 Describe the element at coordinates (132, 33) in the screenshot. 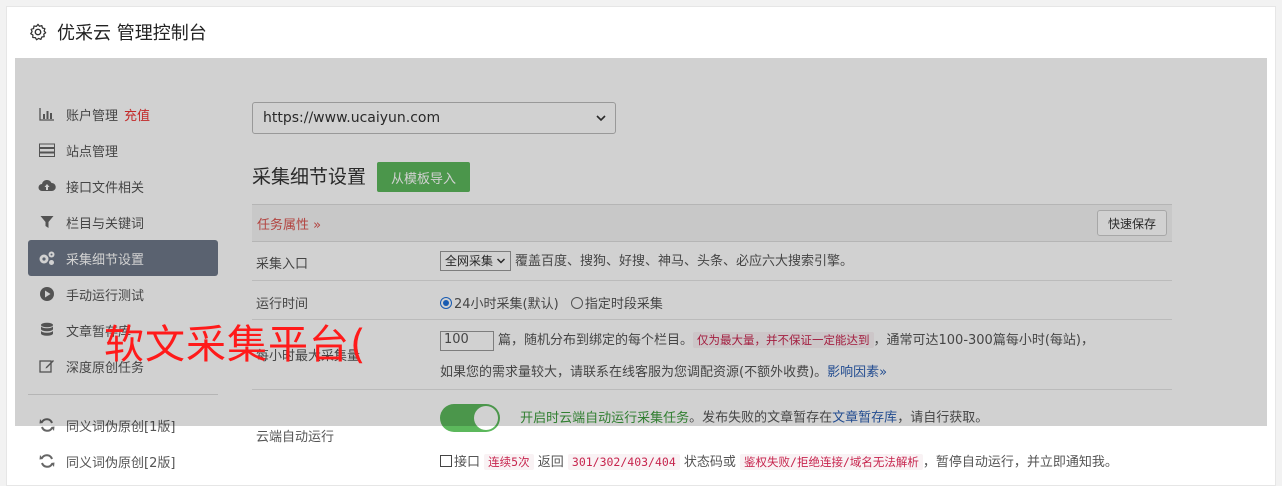

I see `console-title: 优采云 管理控制台` at that location.